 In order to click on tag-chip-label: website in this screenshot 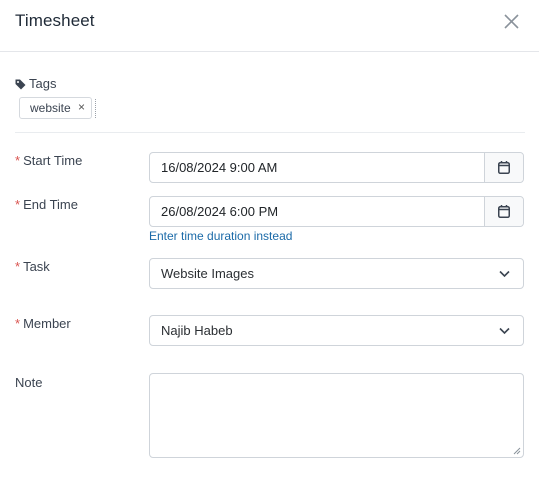, I will do `click(50, 108)`.